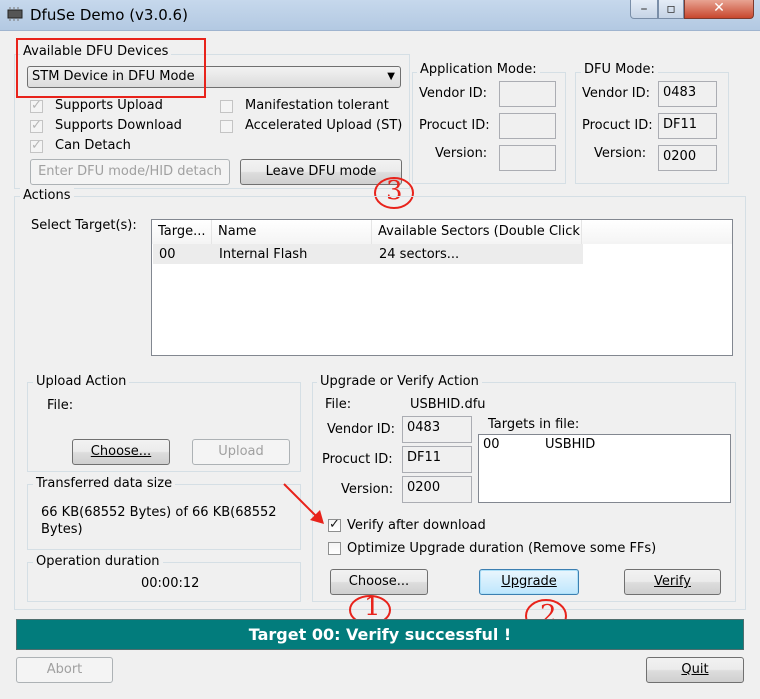  What do you see at coordinates (391, 76) in the screenshot?
I see `dropdown-arrow-icon: ▼` at bounding box center [391, 76].